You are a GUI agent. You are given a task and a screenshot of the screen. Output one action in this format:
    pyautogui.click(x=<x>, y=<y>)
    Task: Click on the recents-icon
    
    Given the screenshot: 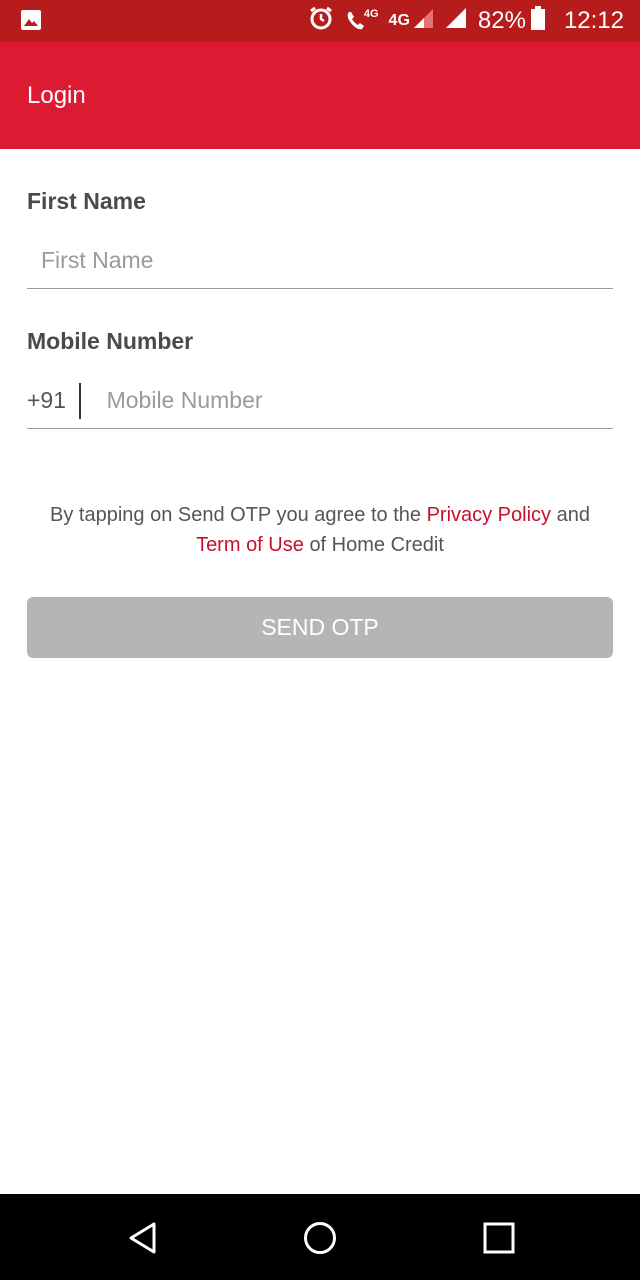 What is the action you would take?
    pyautogui.click(x=499, y=1238)
    